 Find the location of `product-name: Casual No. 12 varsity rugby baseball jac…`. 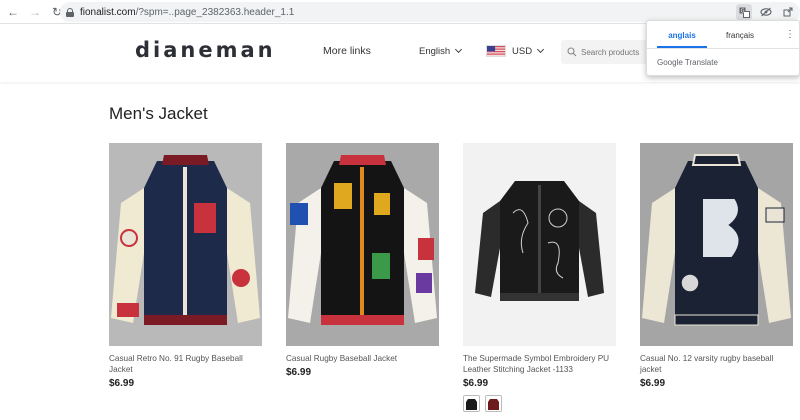

product-name: Casual No. 12 varsity rugby baseball jac… is located at coordinates (716, 364).